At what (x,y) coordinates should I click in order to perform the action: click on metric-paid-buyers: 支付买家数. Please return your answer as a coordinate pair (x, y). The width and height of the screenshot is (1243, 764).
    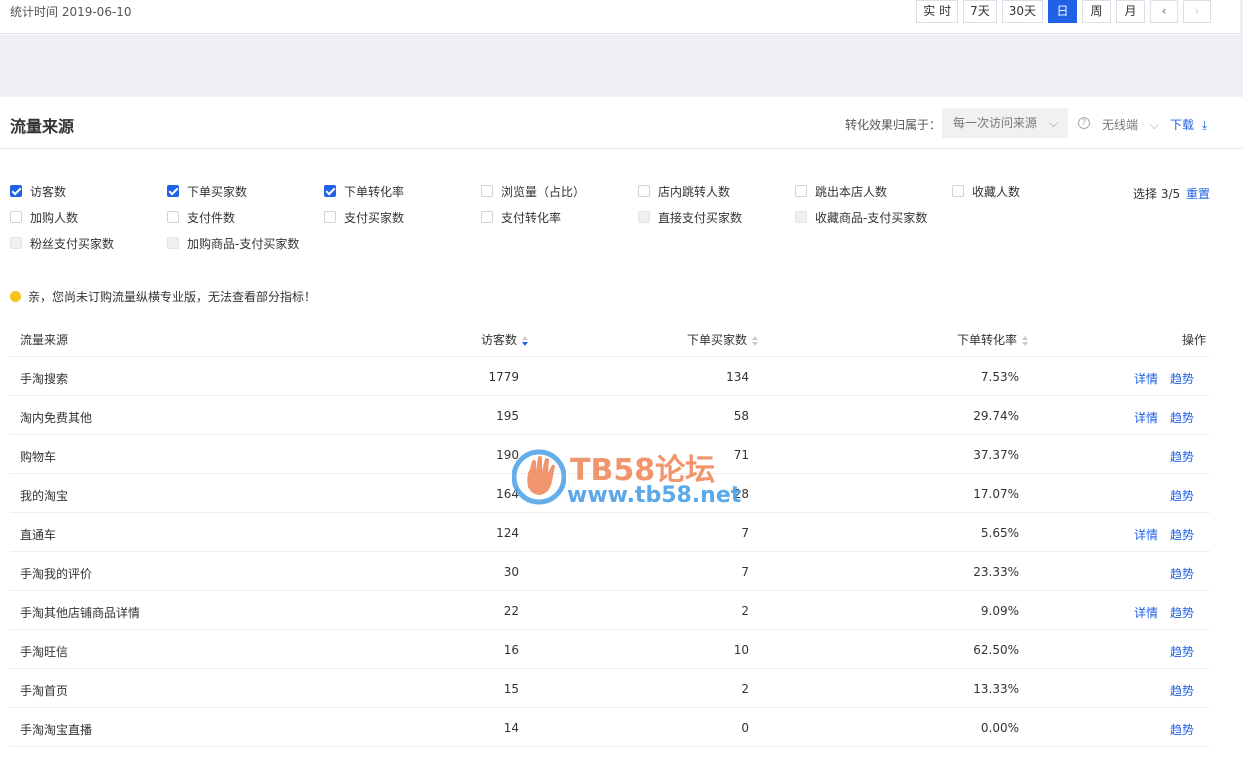
    Looking at the image, I should click on (364, 217).